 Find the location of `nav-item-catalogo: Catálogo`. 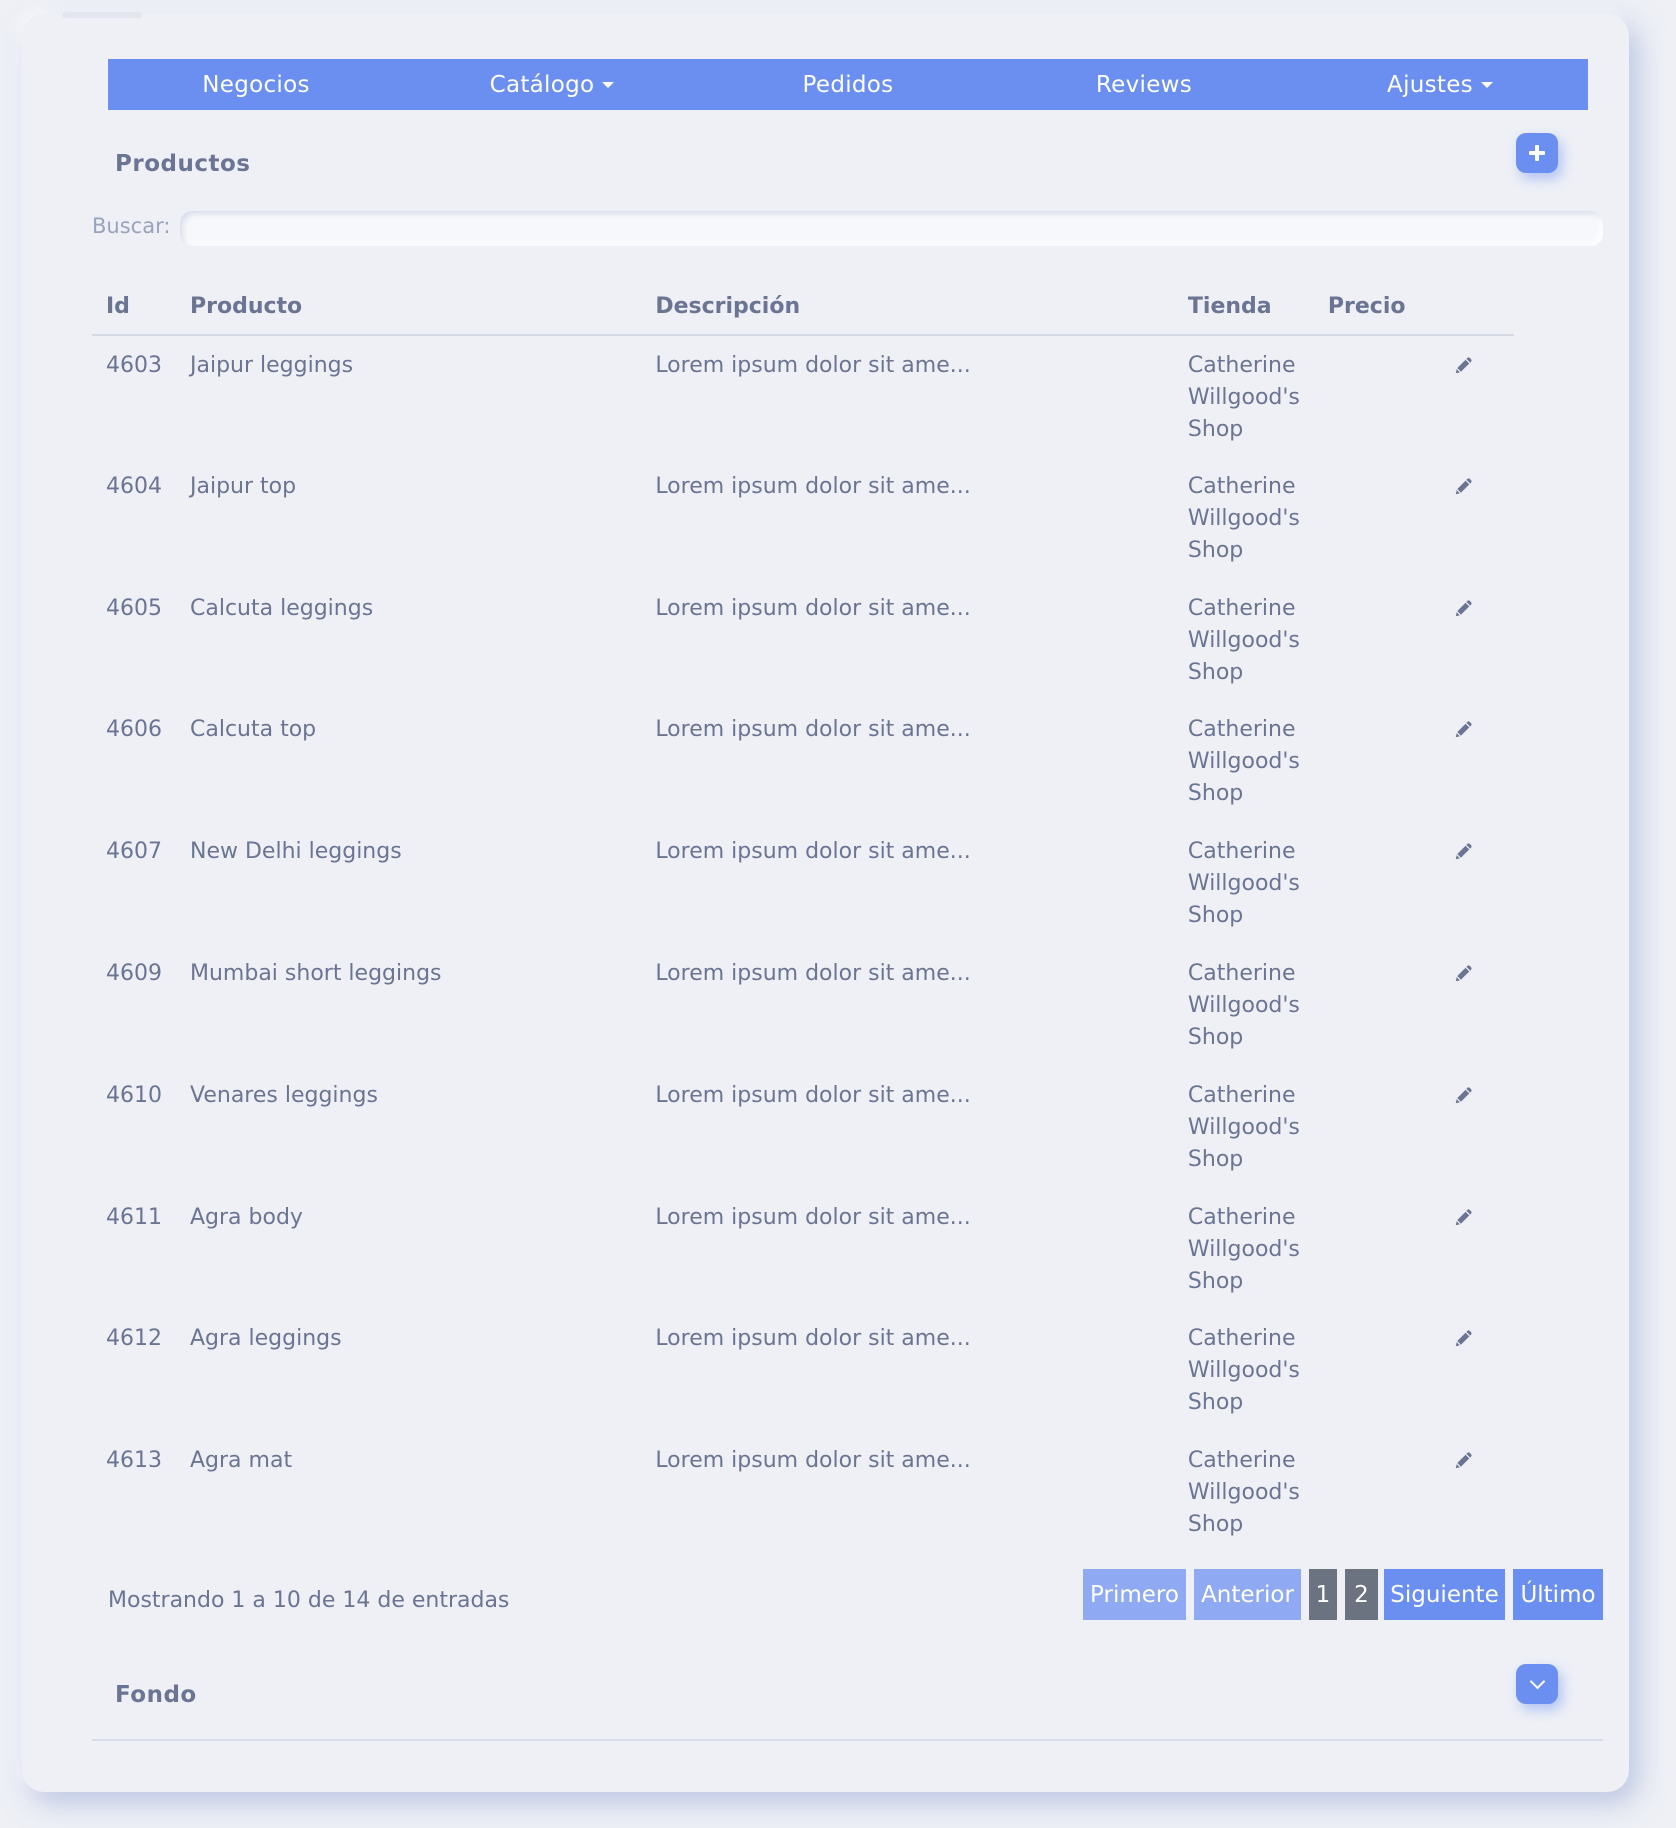

nav-item-catalogo: Catálogo is located at coordinates (552, 85).